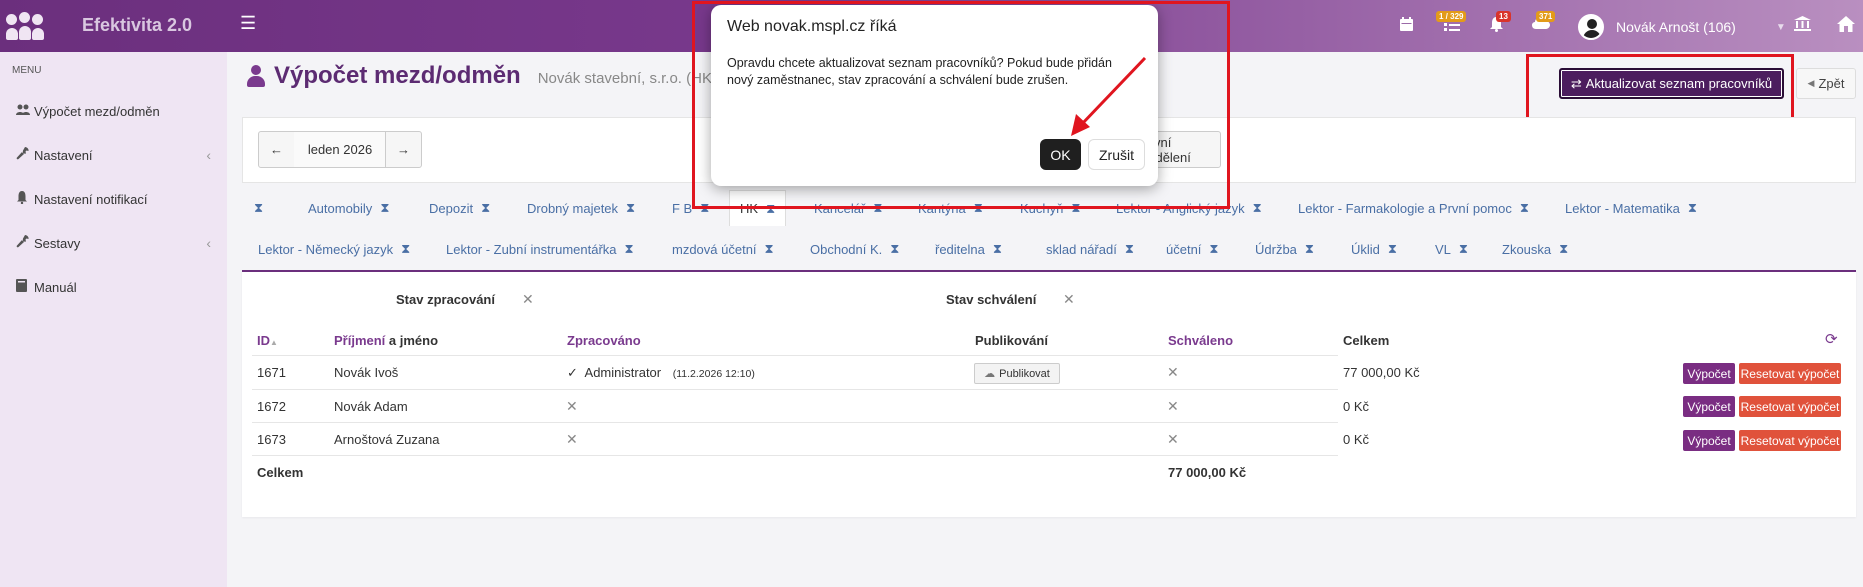  What do you see at coordinates (27, 70) in the screenshot?
I see `menu-label: MENU` at bounding box center [27, 70].